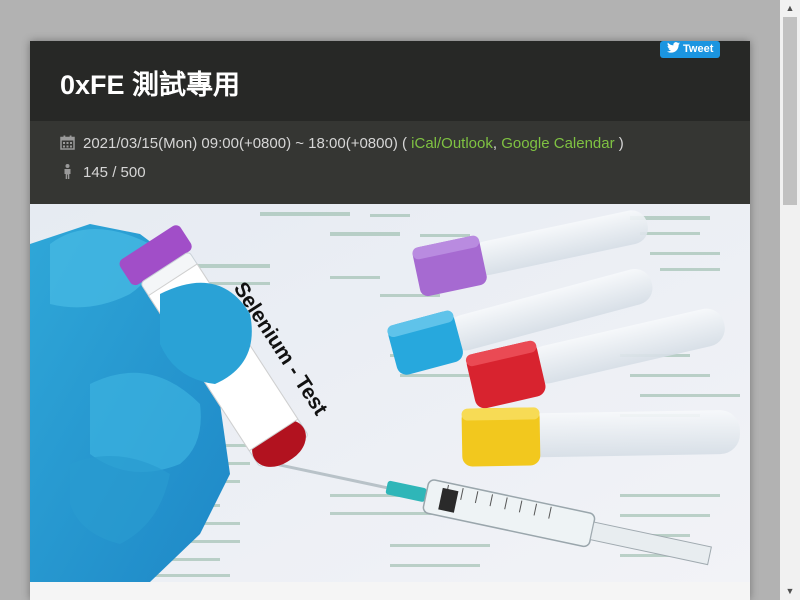 This screenshot has height=600, width=800. What do you see at coordinates (621, 143) in the screenshot?
I see `calendar-links-close: )` at bounding box center [621, 143].